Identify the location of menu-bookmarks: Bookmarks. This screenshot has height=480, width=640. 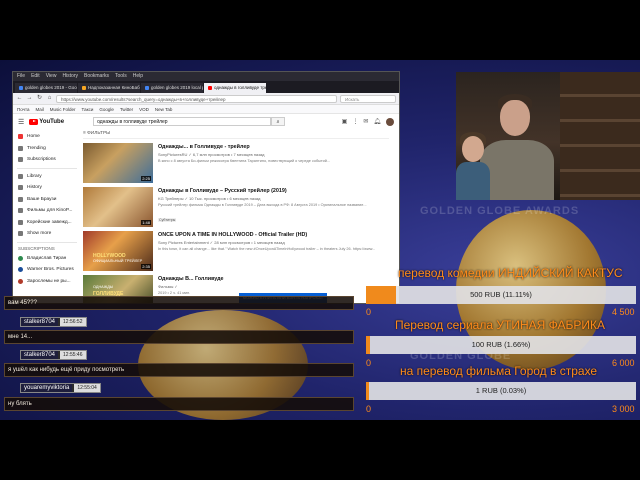
(96, 76).